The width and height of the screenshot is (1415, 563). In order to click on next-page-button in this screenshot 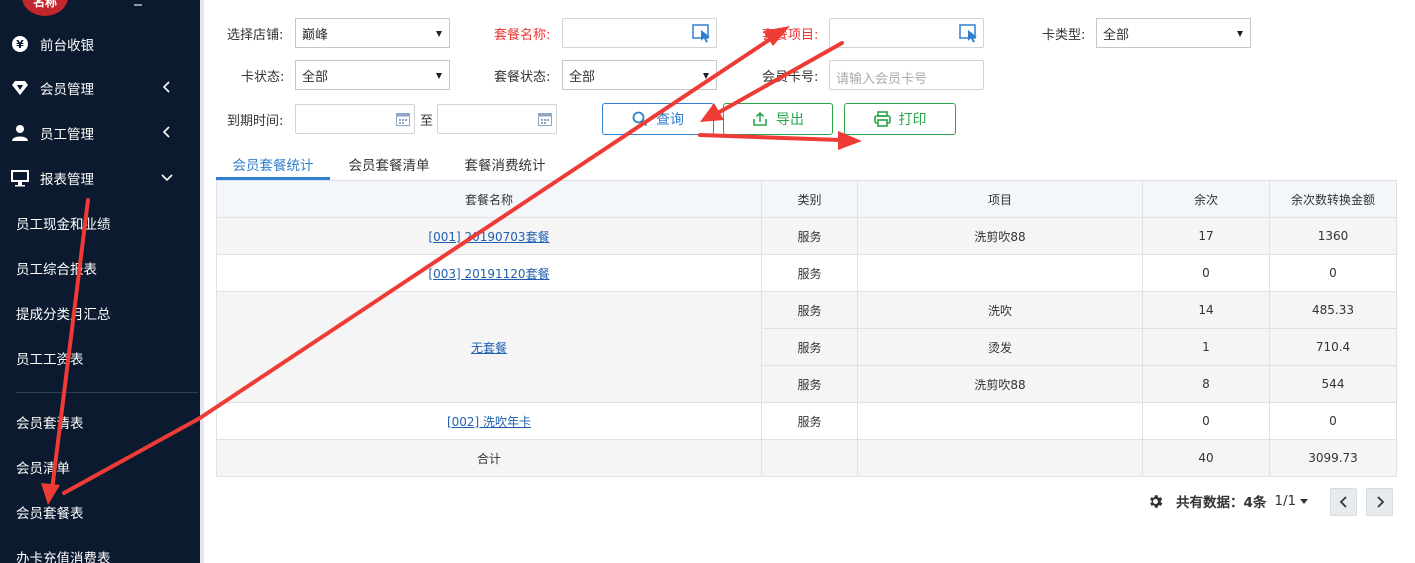, I will do `click(1379, 502)`.